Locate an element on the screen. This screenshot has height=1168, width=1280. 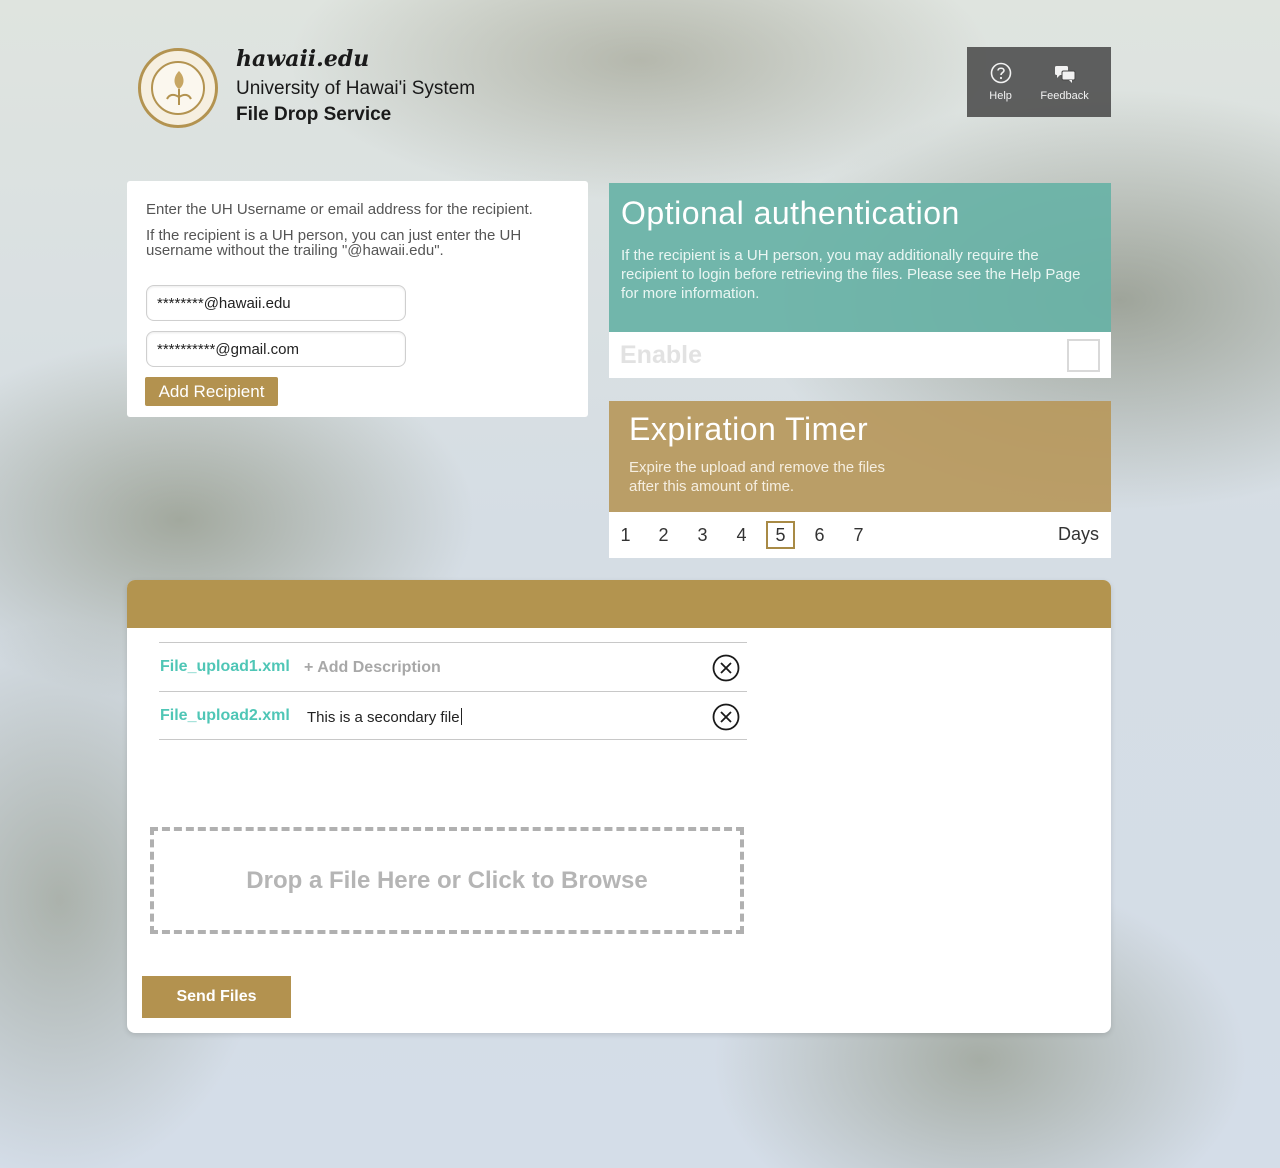
uh-seal-logo is located at coordinates (178, 88).